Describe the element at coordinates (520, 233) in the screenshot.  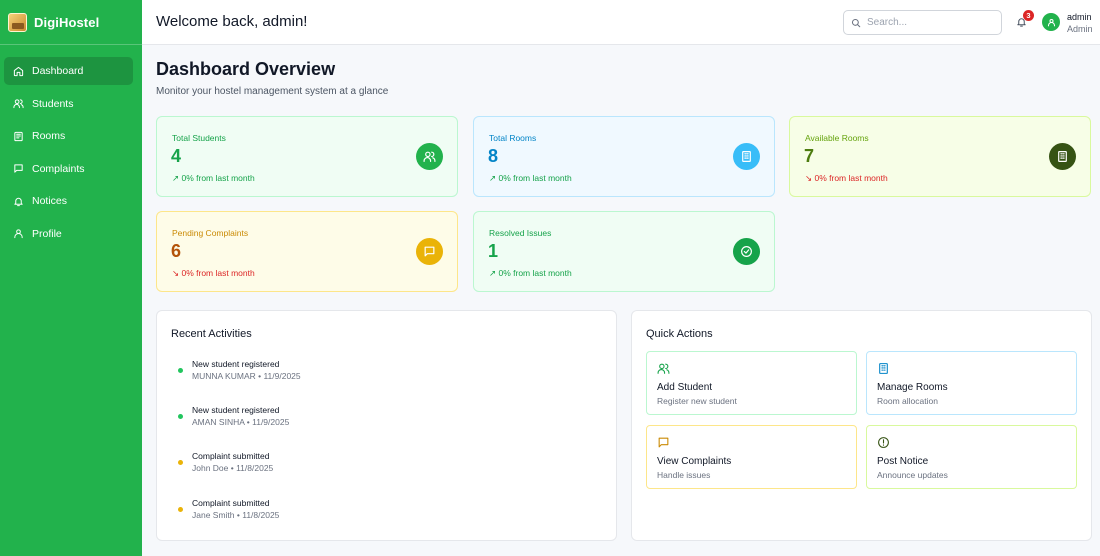
I see `stat-label: Resolved Issues` at that location.